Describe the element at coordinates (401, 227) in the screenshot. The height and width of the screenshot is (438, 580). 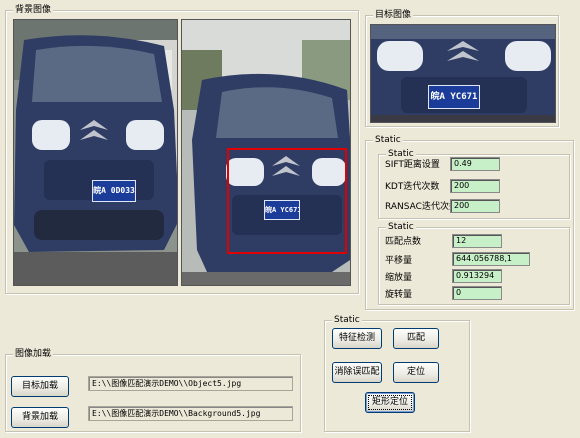
I see `static-results-title: Static` at that location.